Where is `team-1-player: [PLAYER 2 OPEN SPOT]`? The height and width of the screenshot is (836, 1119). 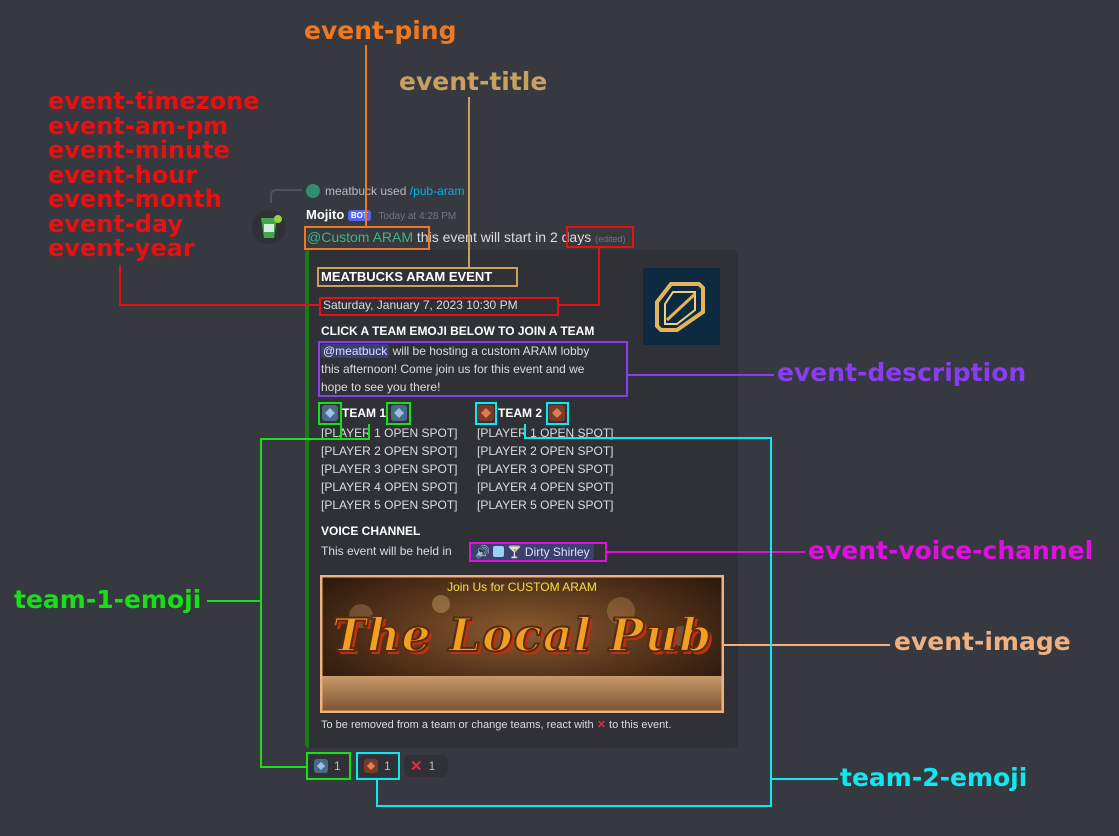 team-1-player: [PLAYER 2 OPEN SPOT] is located at coordinates (389, 451).